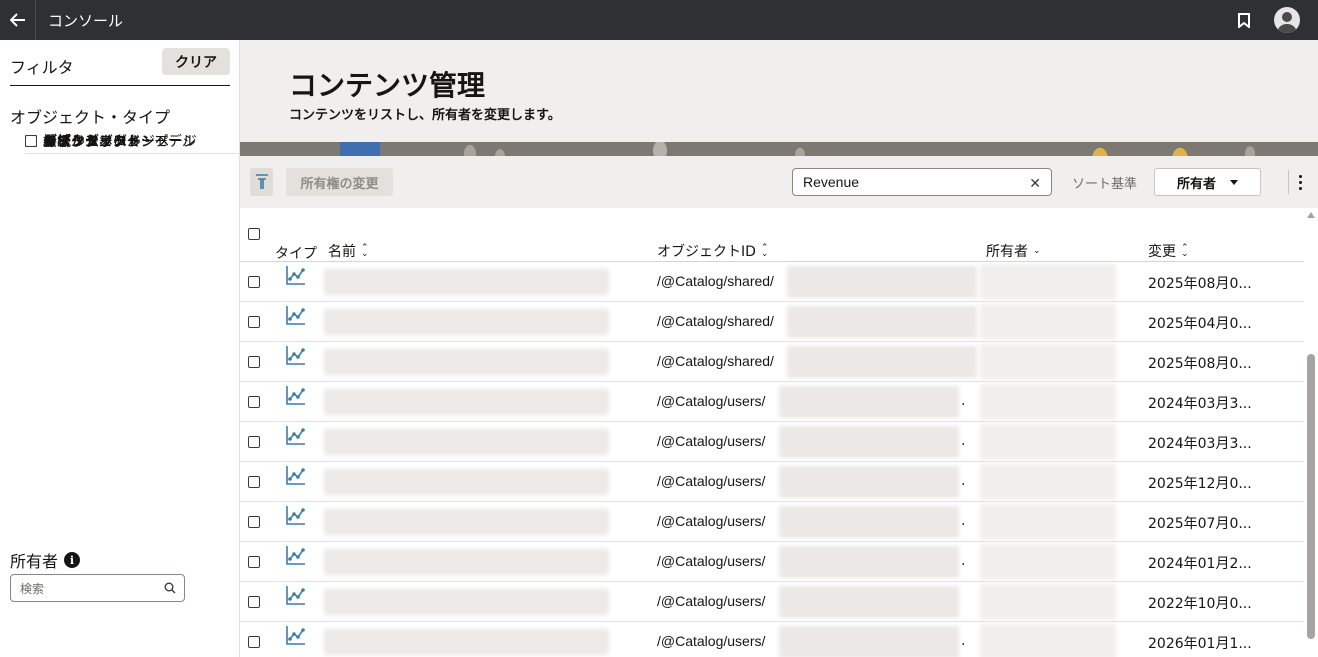 This screenshot has height=657, width=1318. I want to click on top-bar: コンソール, so click(659, 20).